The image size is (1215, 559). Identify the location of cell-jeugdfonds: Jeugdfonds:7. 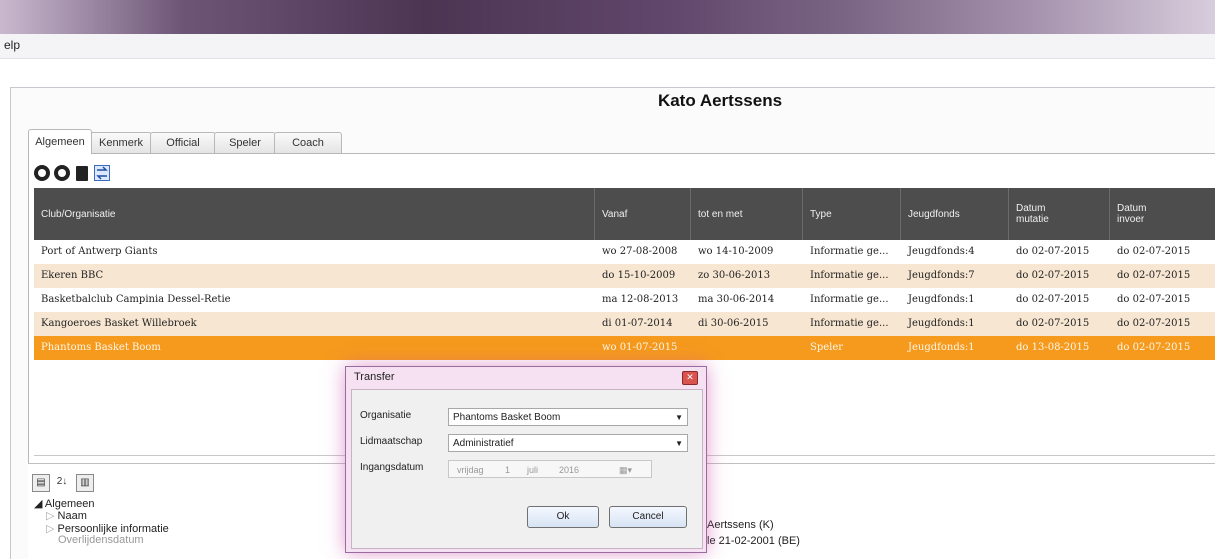
(941, 275).